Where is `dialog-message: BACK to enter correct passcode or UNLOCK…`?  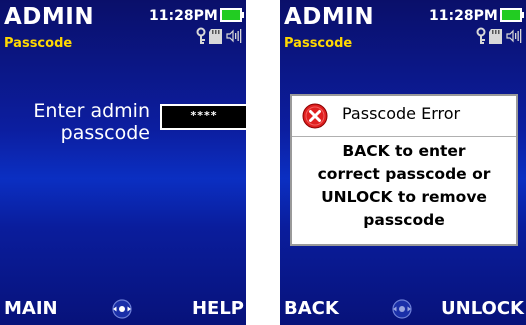 dialog-message: BACK to enter correct passcode or UNLOCK… is located at coordinates (404, 186).